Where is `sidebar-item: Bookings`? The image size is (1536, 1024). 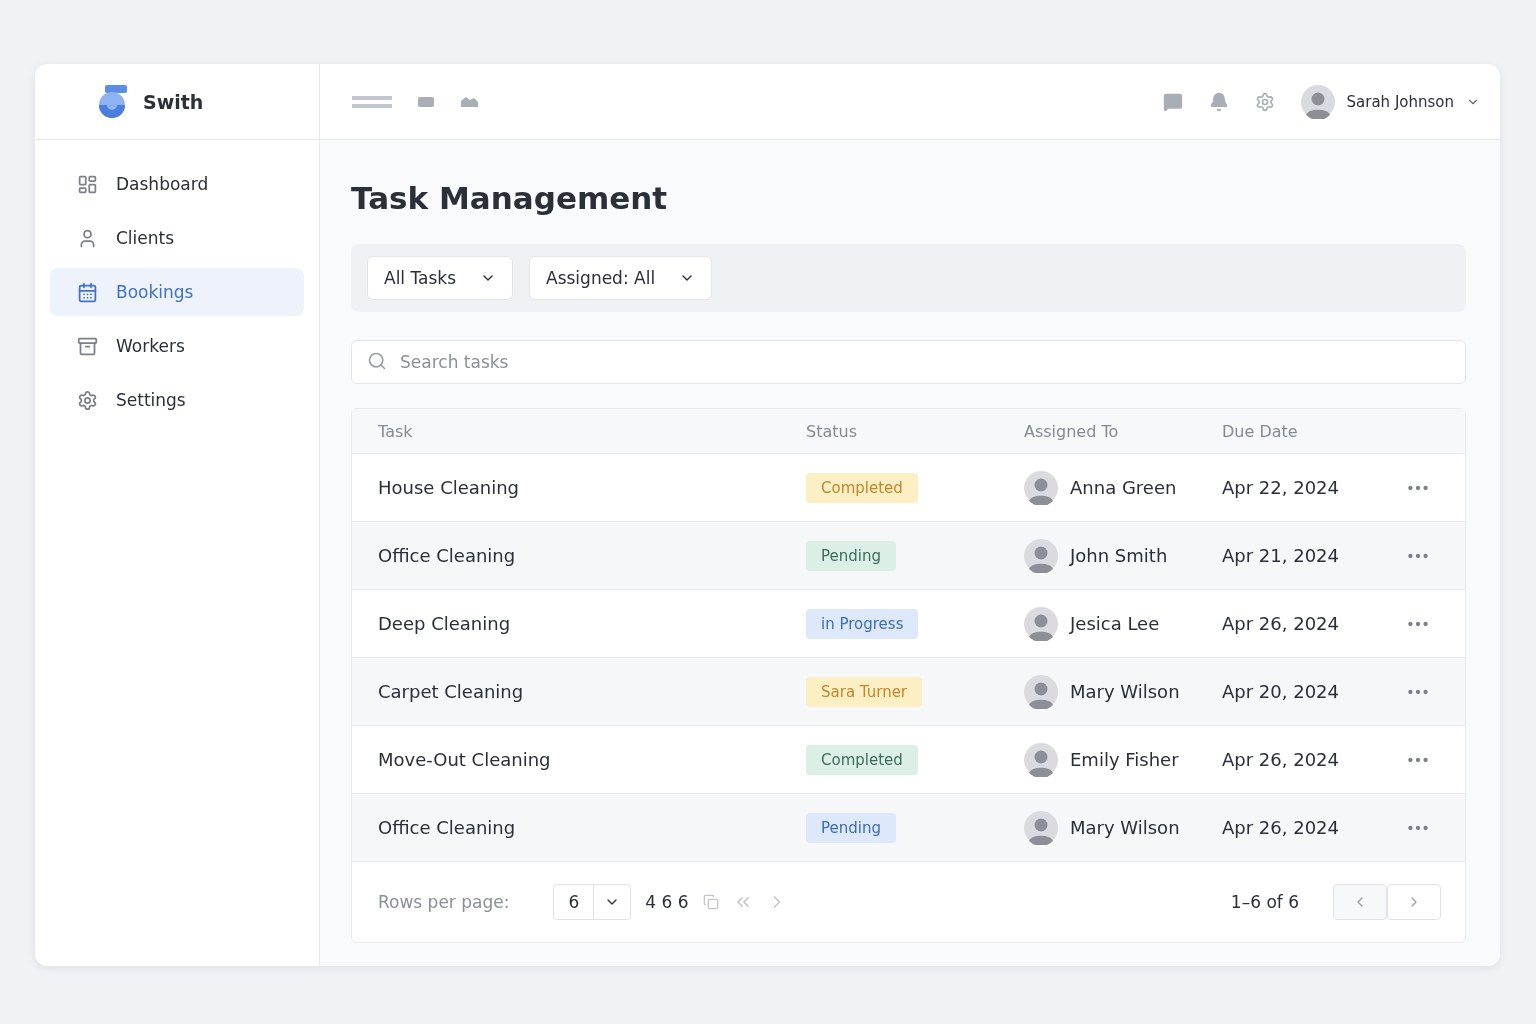 sidebar-item: Bookings is located at coordinates (177, 292).